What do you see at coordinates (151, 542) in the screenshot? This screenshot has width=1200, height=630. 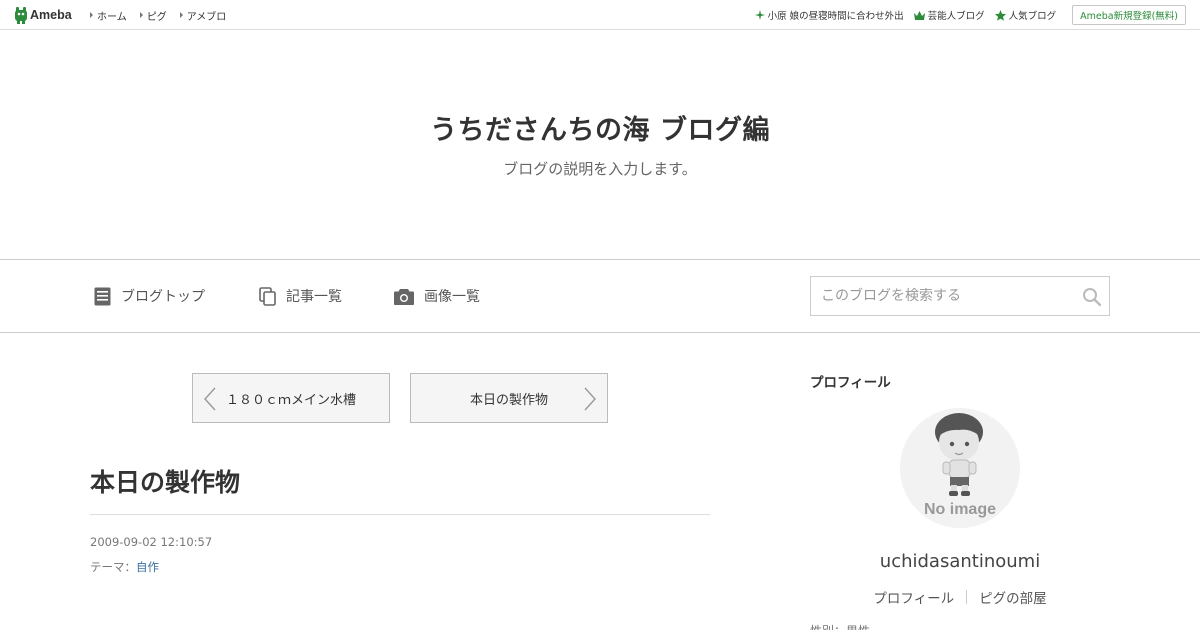 I see `entry-date: 2009-09-02 12:10:57` at bounding box center [151, 542].